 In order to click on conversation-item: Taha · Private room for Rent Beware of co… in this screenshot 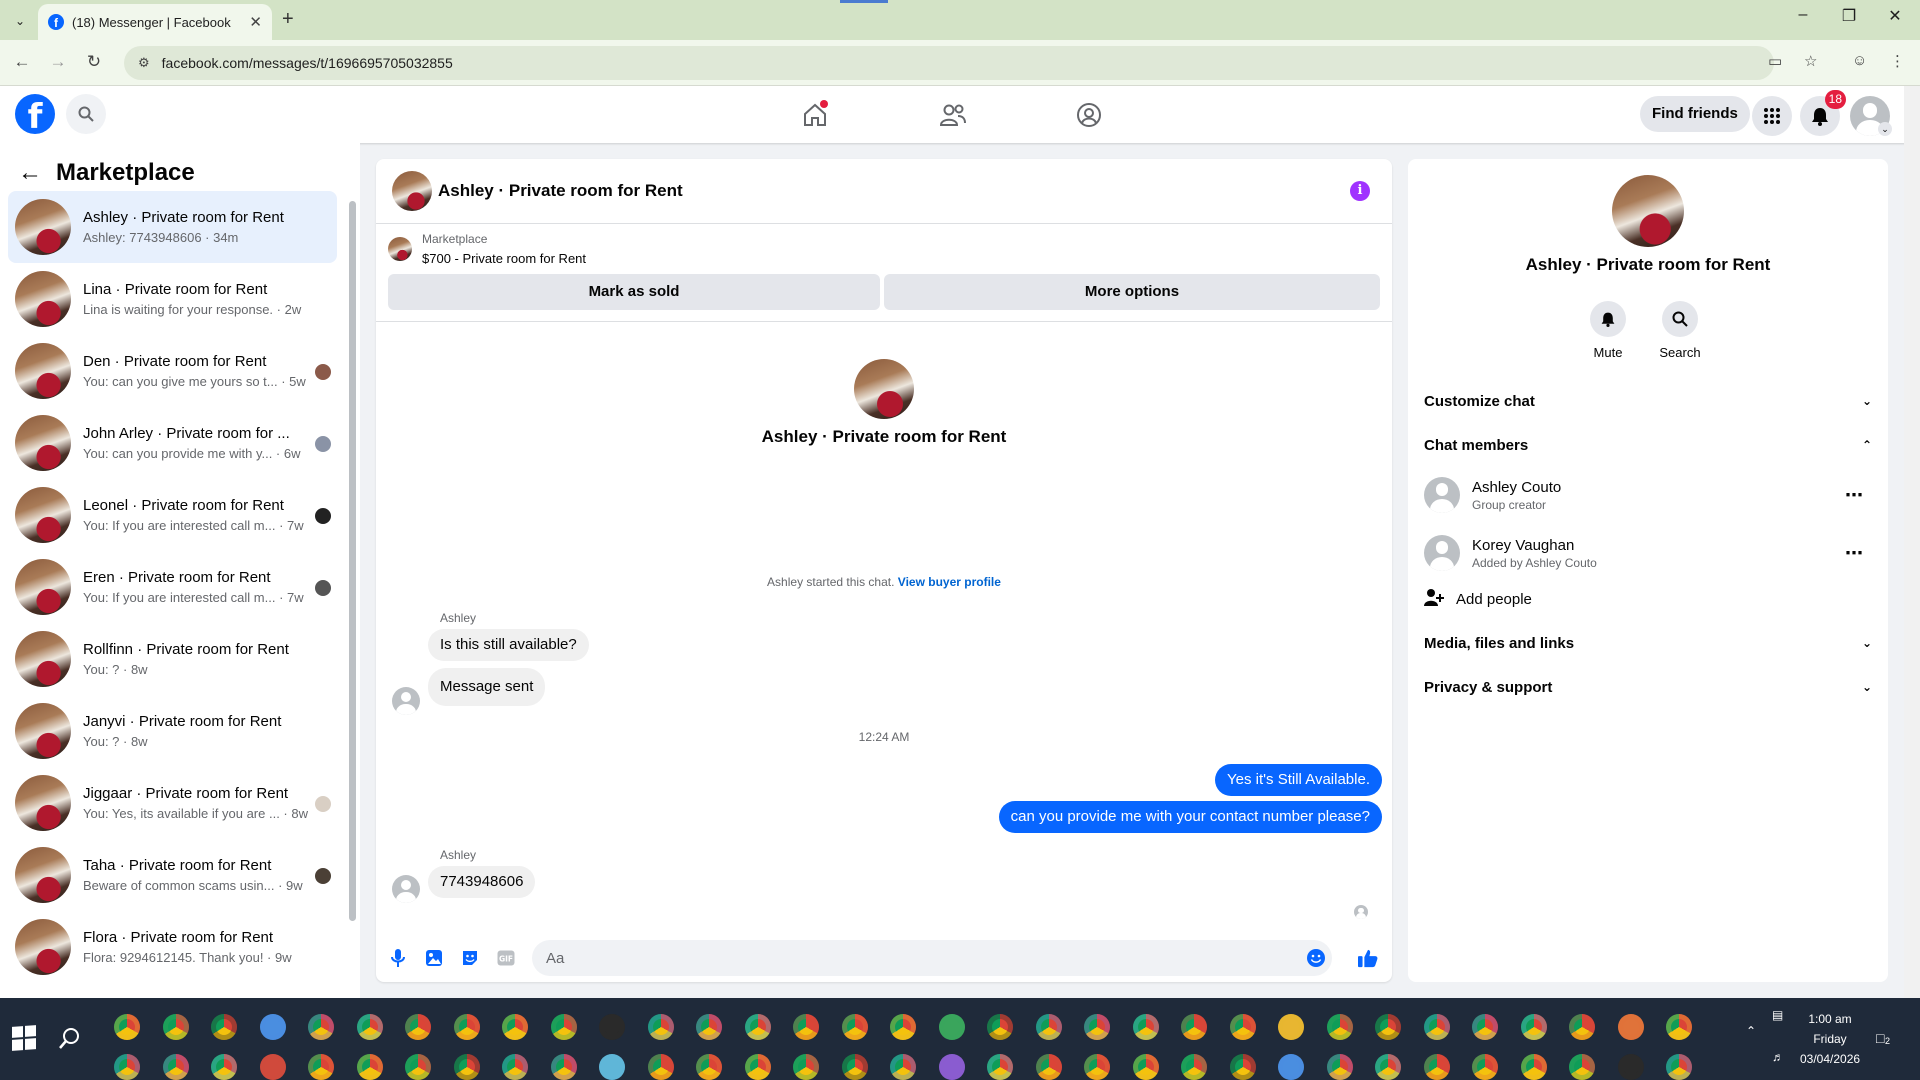, I will do `click(172, 875)`.